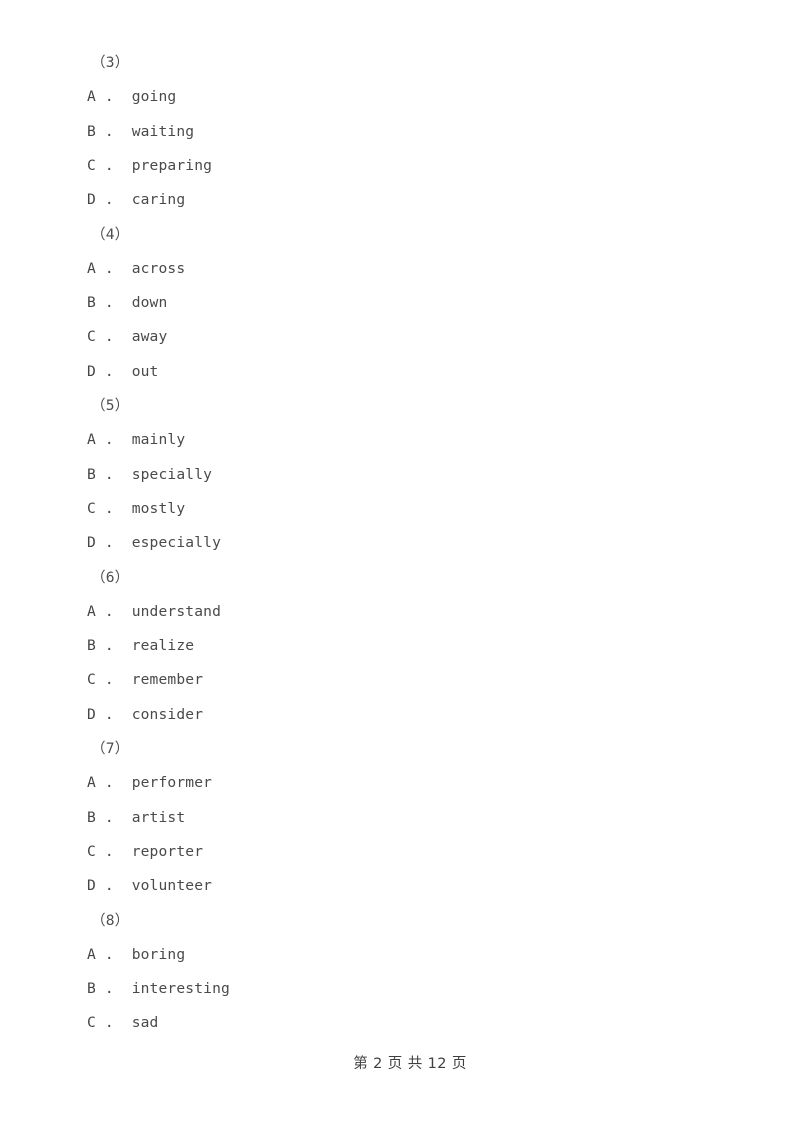 The height and width of the screenshot is (1132, 800). What do you see at coordinates (172, 783) in the screenshot?
I see `option-text: performer` at bounding box center [172, 783].